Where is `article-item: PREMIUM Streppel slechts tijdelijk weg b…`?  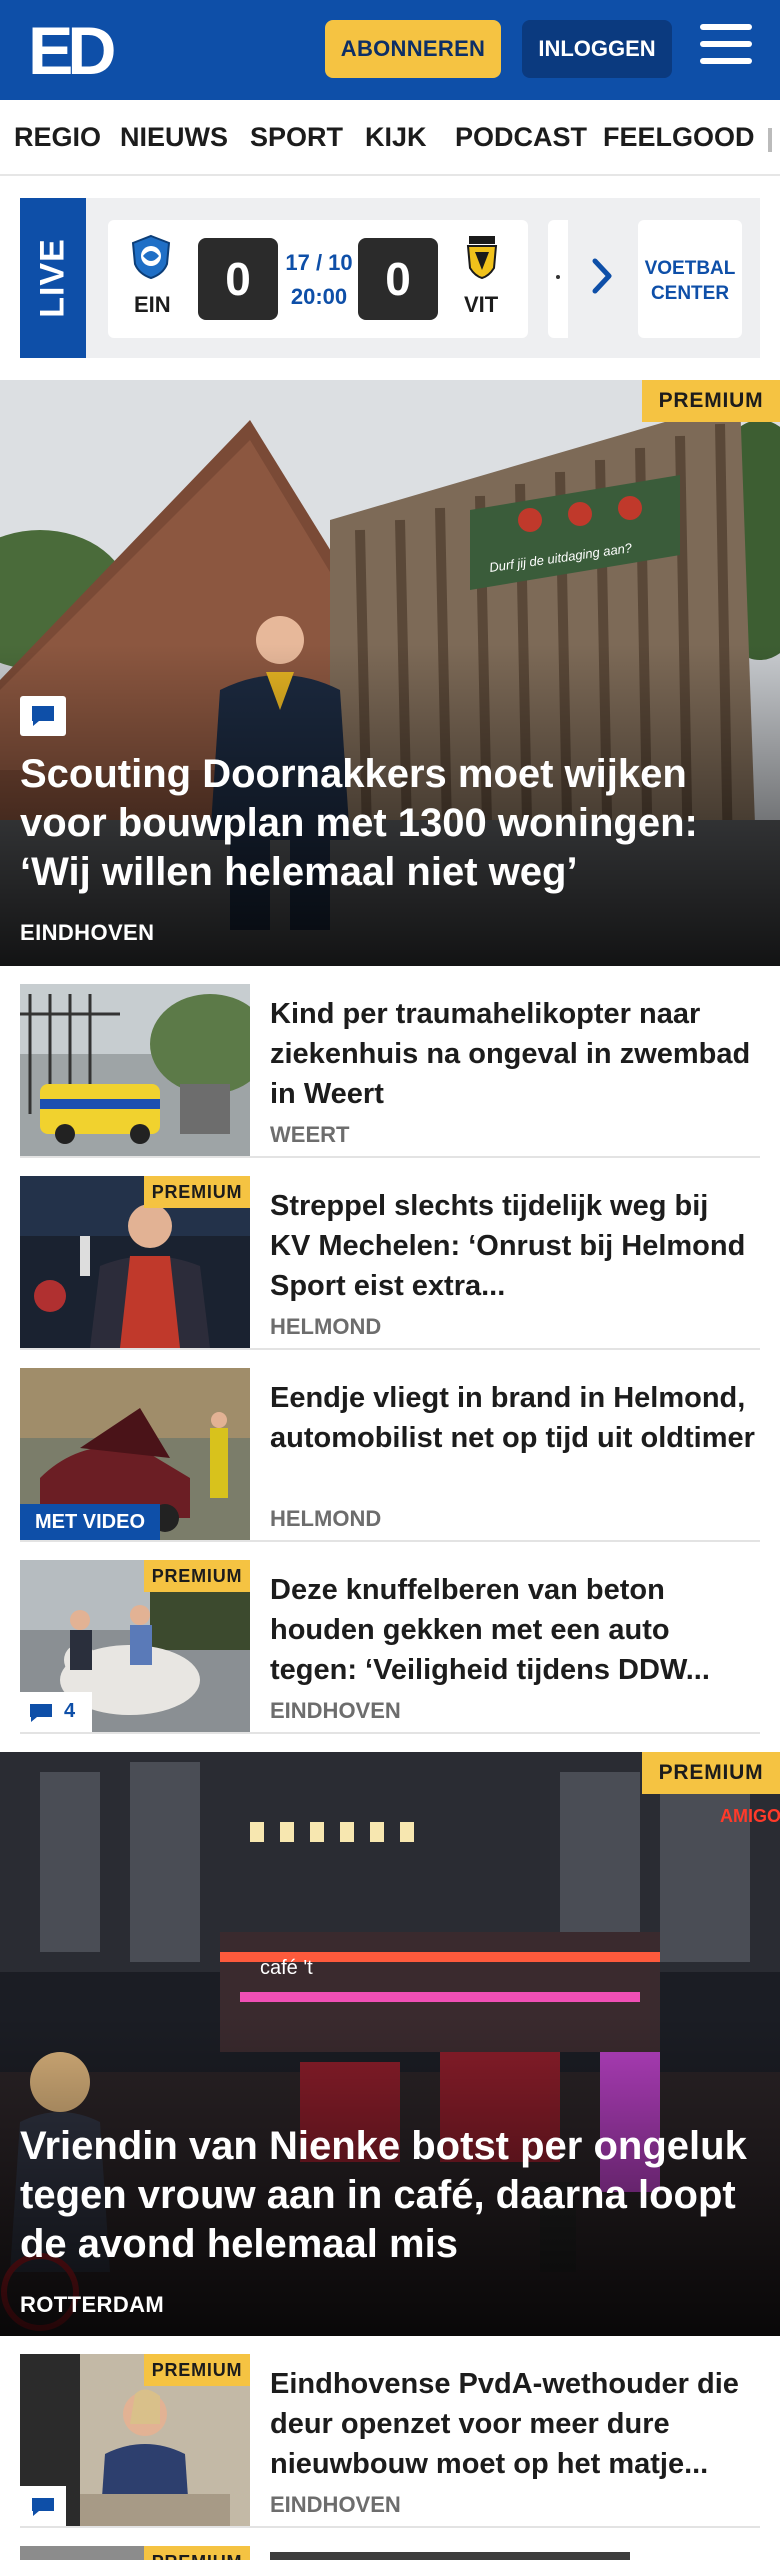
article-item: PREMIUM Streppel slechts tijdelijk weg b… is located at coordinates (390, 1254).